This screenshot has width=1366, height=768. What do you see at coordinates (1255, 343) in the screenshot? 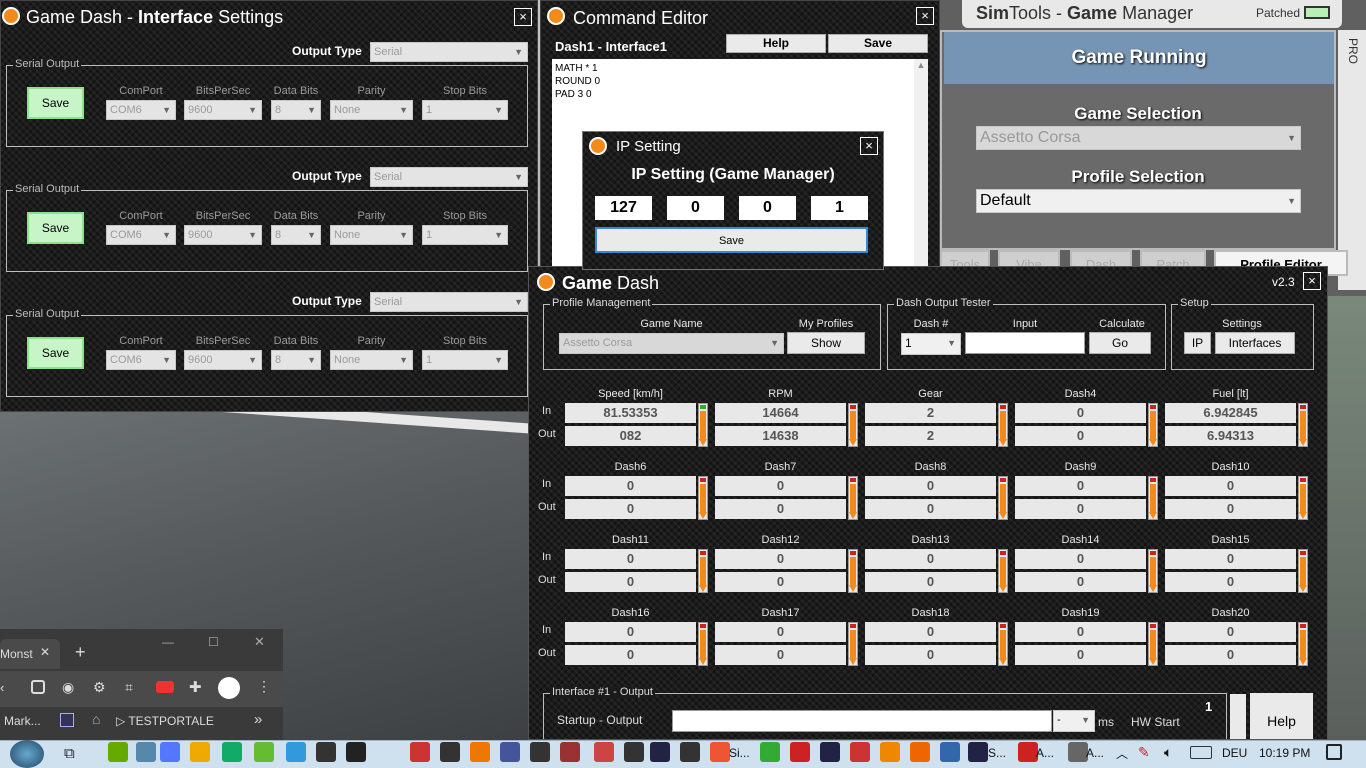
I see `interfaces-button: Interfaces` at bounding box center [1255, 343].